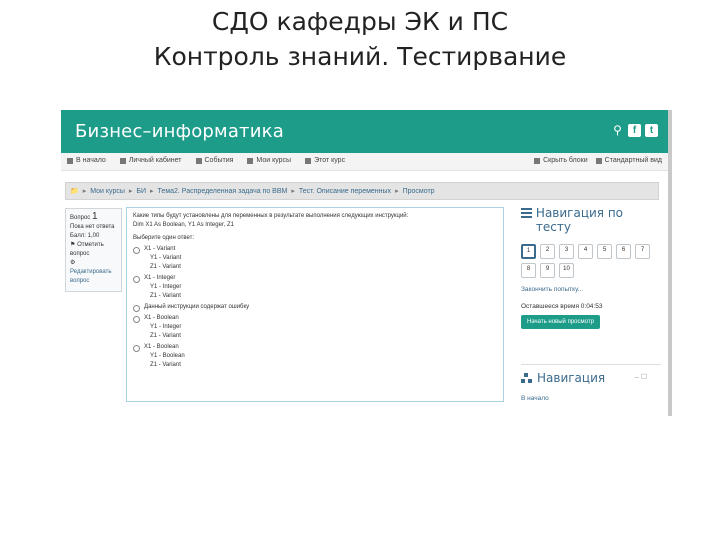 The image size is (720, 540). I want to click on flag-question-link: ⚑ Отметить вопрос, so click(93, 250).